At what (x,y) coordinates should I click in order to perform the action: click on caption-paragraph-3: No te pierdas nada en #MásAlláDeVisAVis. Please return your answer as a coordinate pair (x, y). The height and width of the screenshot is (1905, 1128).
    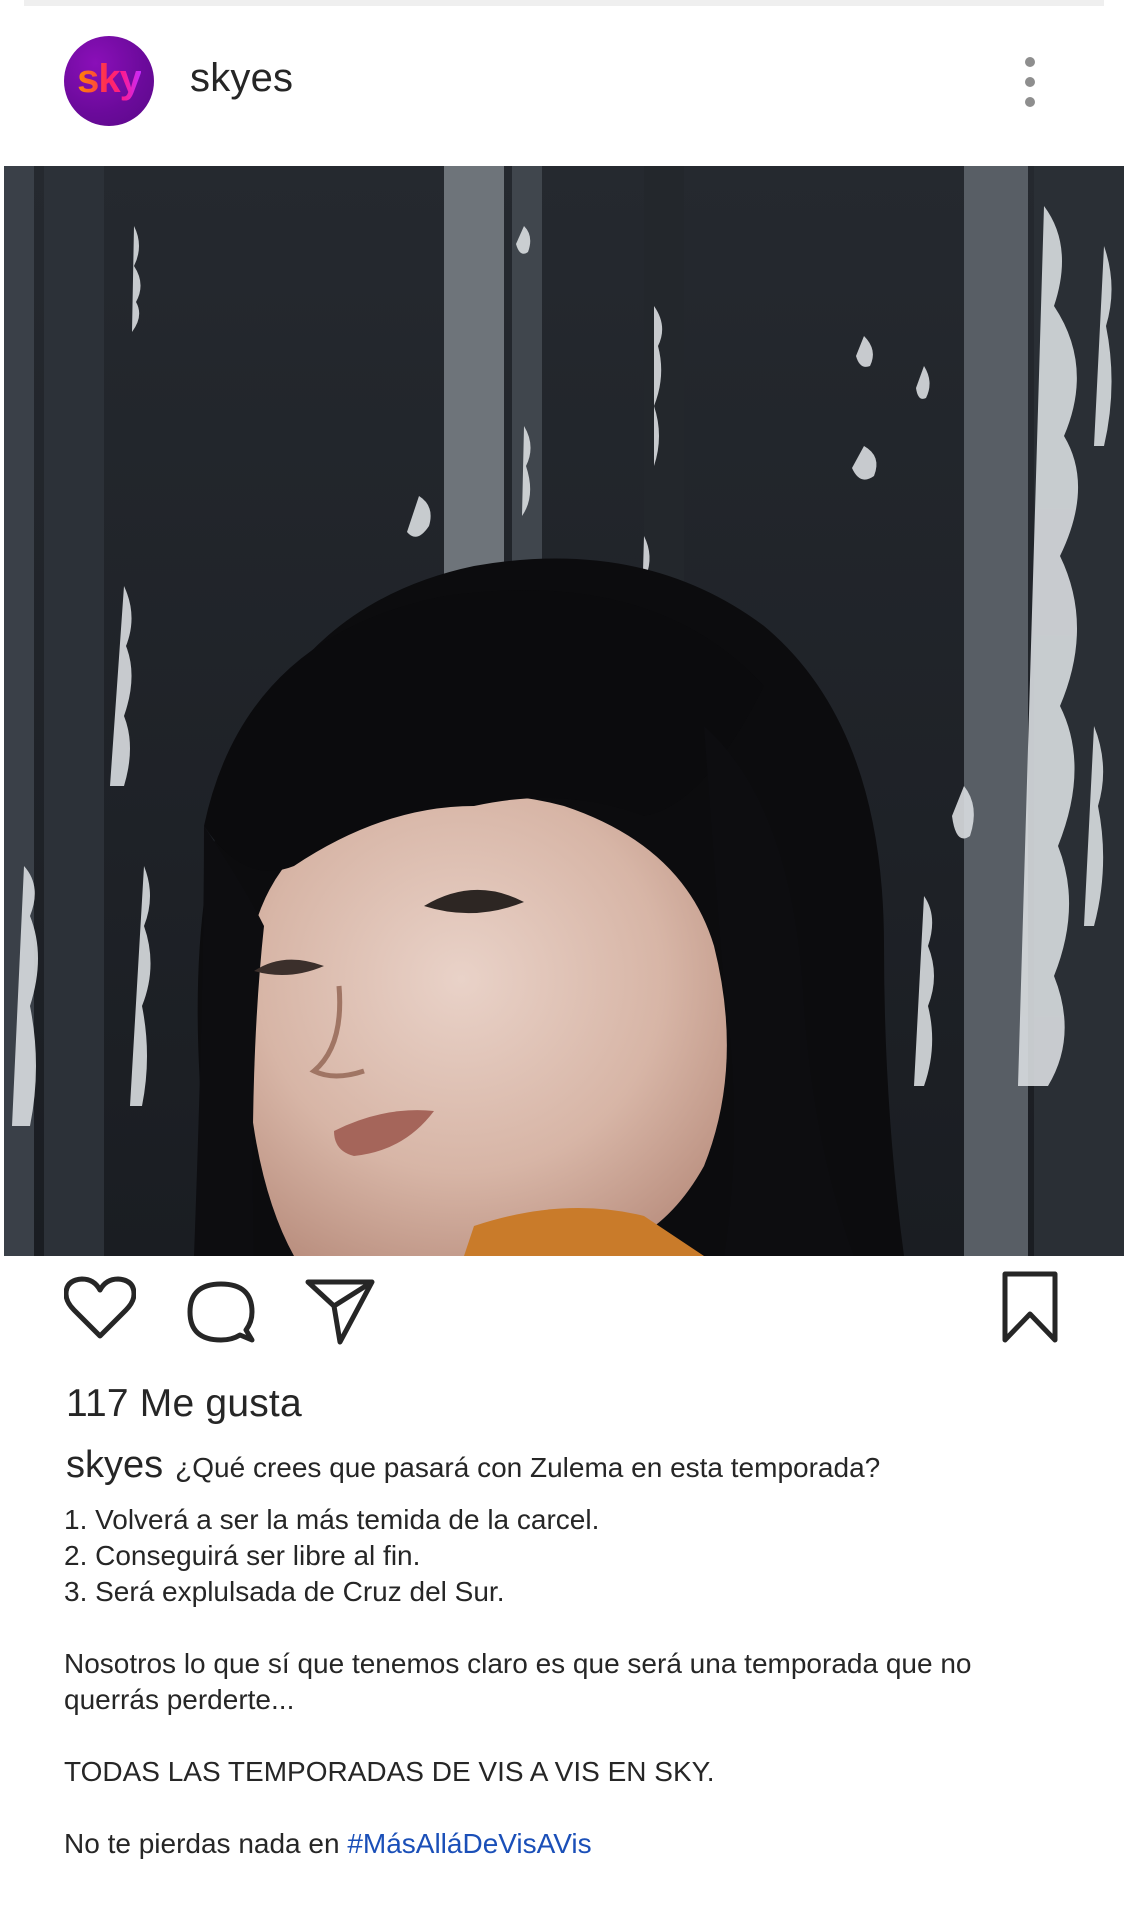
    Looking at the image, I should click on (564, 1844).